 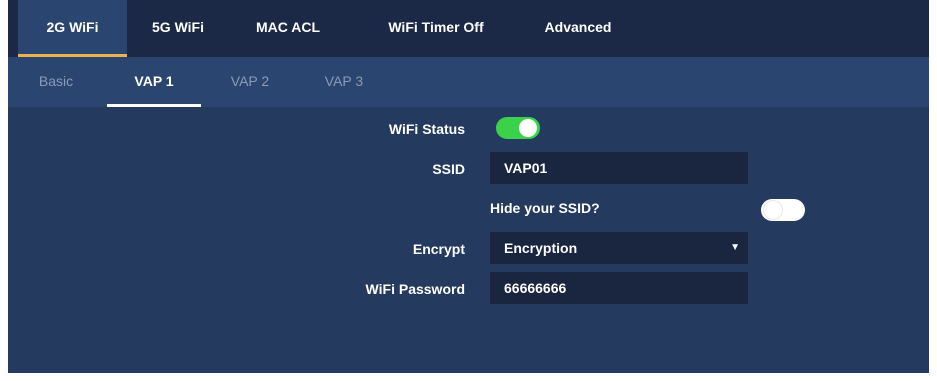 What do you see at coordinates (468, 82) in the screenshot?
I see `vap-tab-bar: Basic VAP 1 VAP 2 VAP 3` at bounding box center [468, 82].